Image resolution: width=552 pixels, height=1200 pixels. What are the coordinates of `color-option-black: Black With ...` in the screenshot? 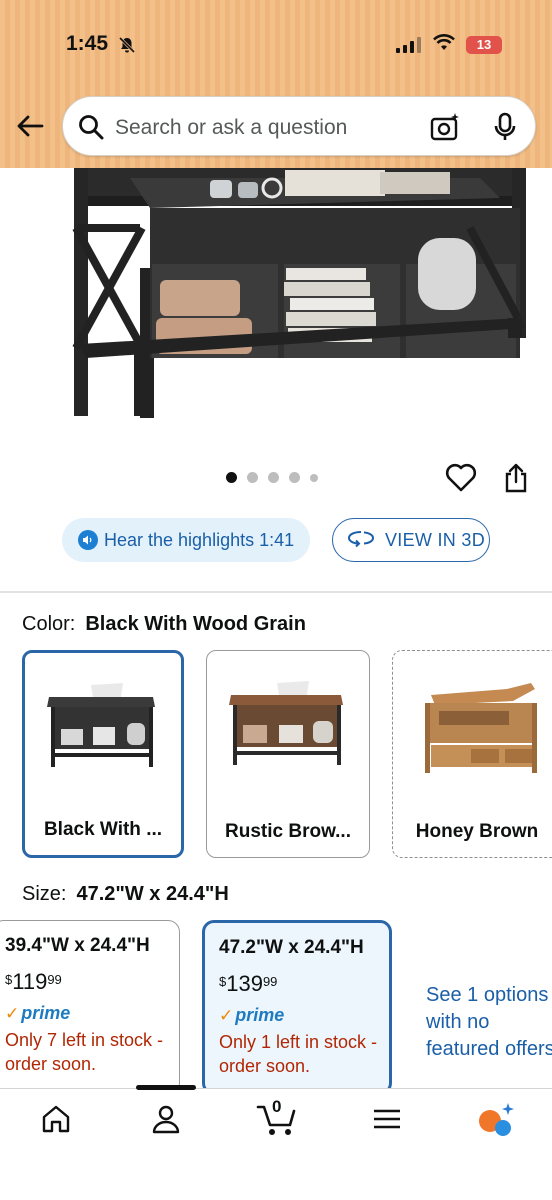 It's located at (103, 754).